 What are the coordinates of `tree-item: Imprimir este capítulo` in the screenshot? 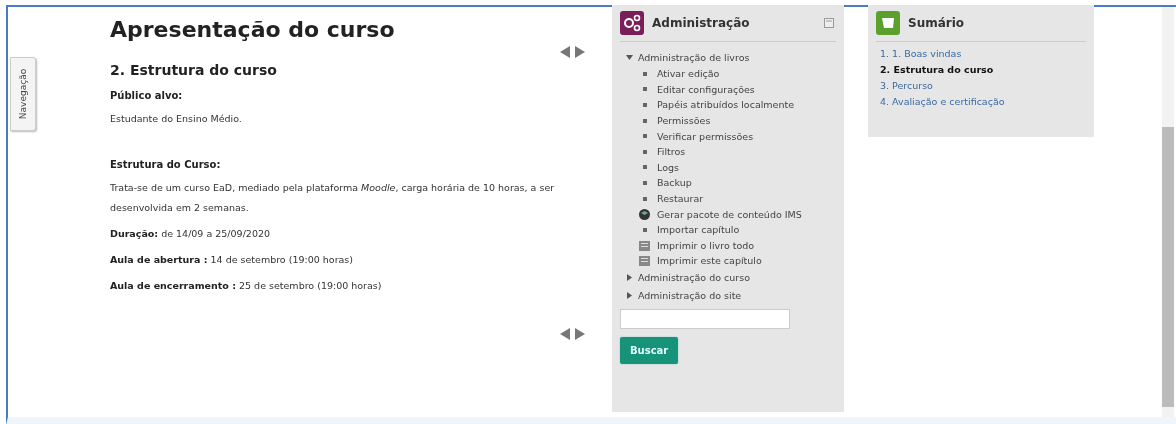 It's located at (738, 261).